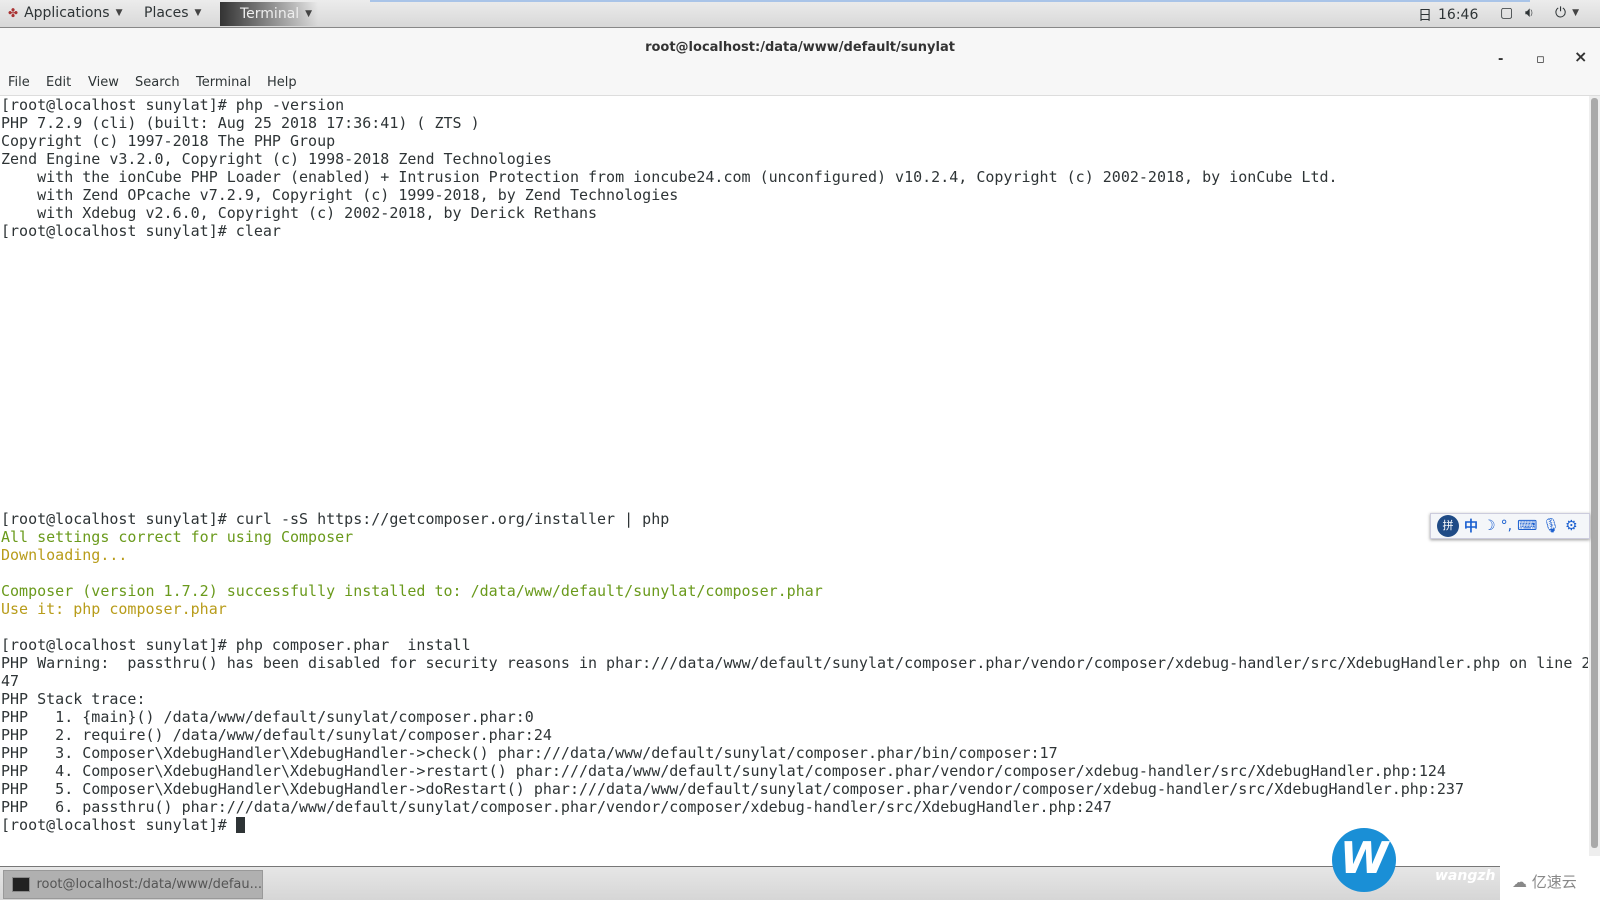 The image size is (1600, 900). I want to click on terminal-line: [root@localhost sunylat]# php -version, so click(173, 105).